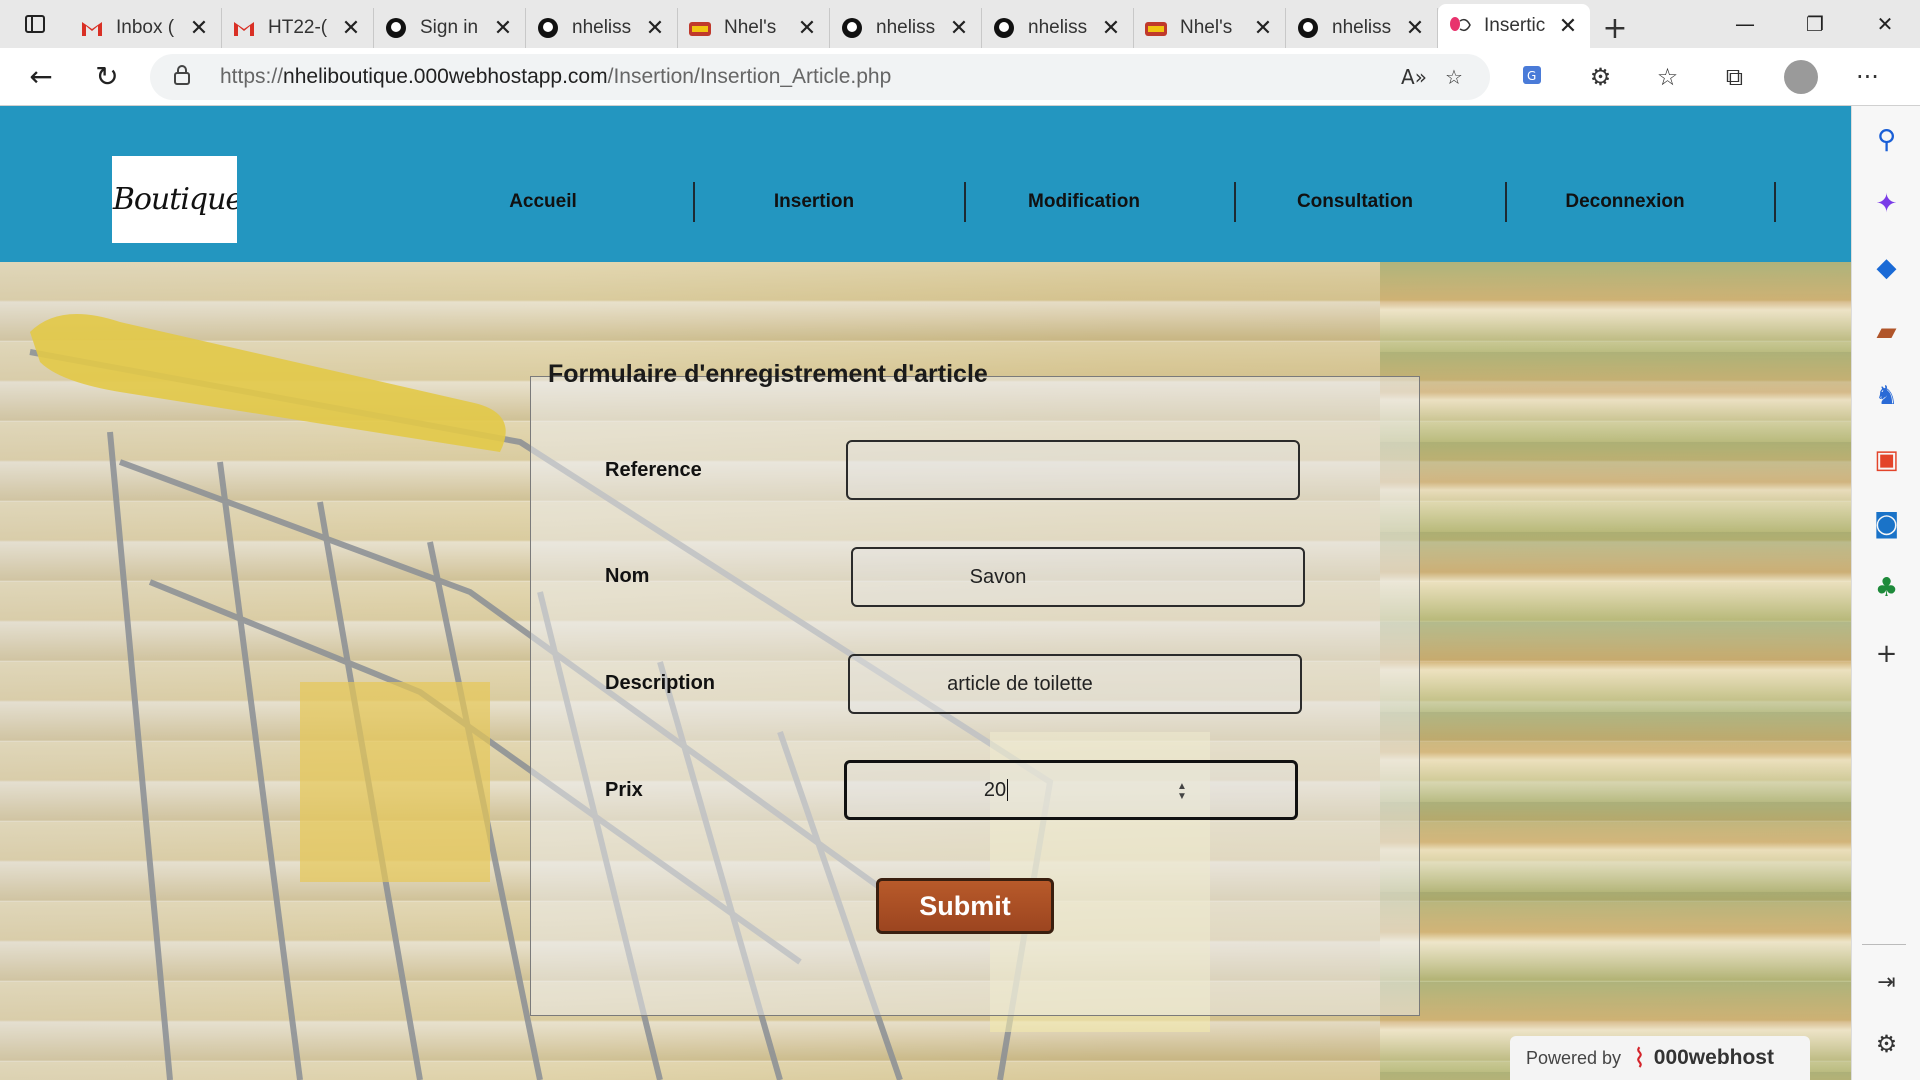 This screenshot has height=1080, width=1920. Describe the element at coordinates (653, 470) in the screenshot. I see `reference-label: Reference` at that location.